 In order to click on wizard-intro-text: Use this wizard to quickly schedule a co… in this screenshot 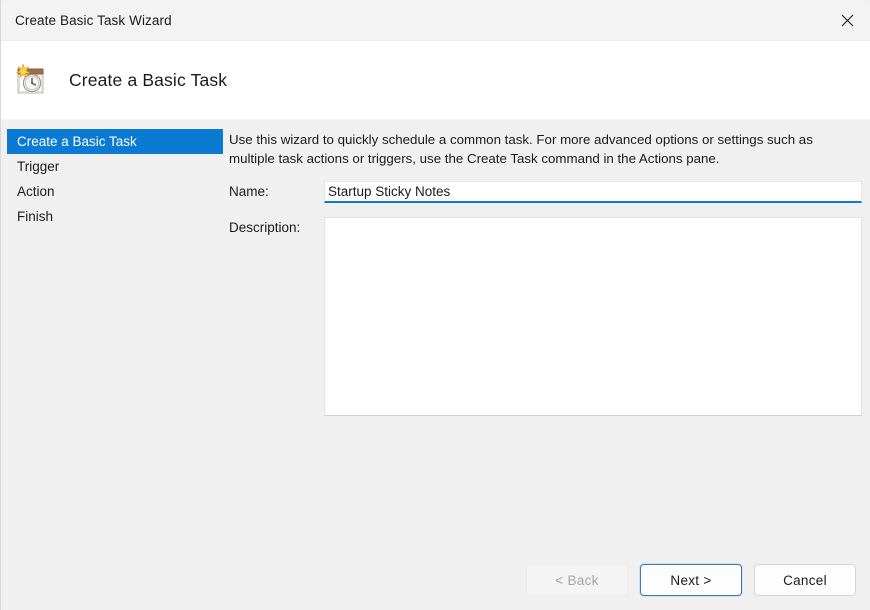, I will do `click(521, 149)`.